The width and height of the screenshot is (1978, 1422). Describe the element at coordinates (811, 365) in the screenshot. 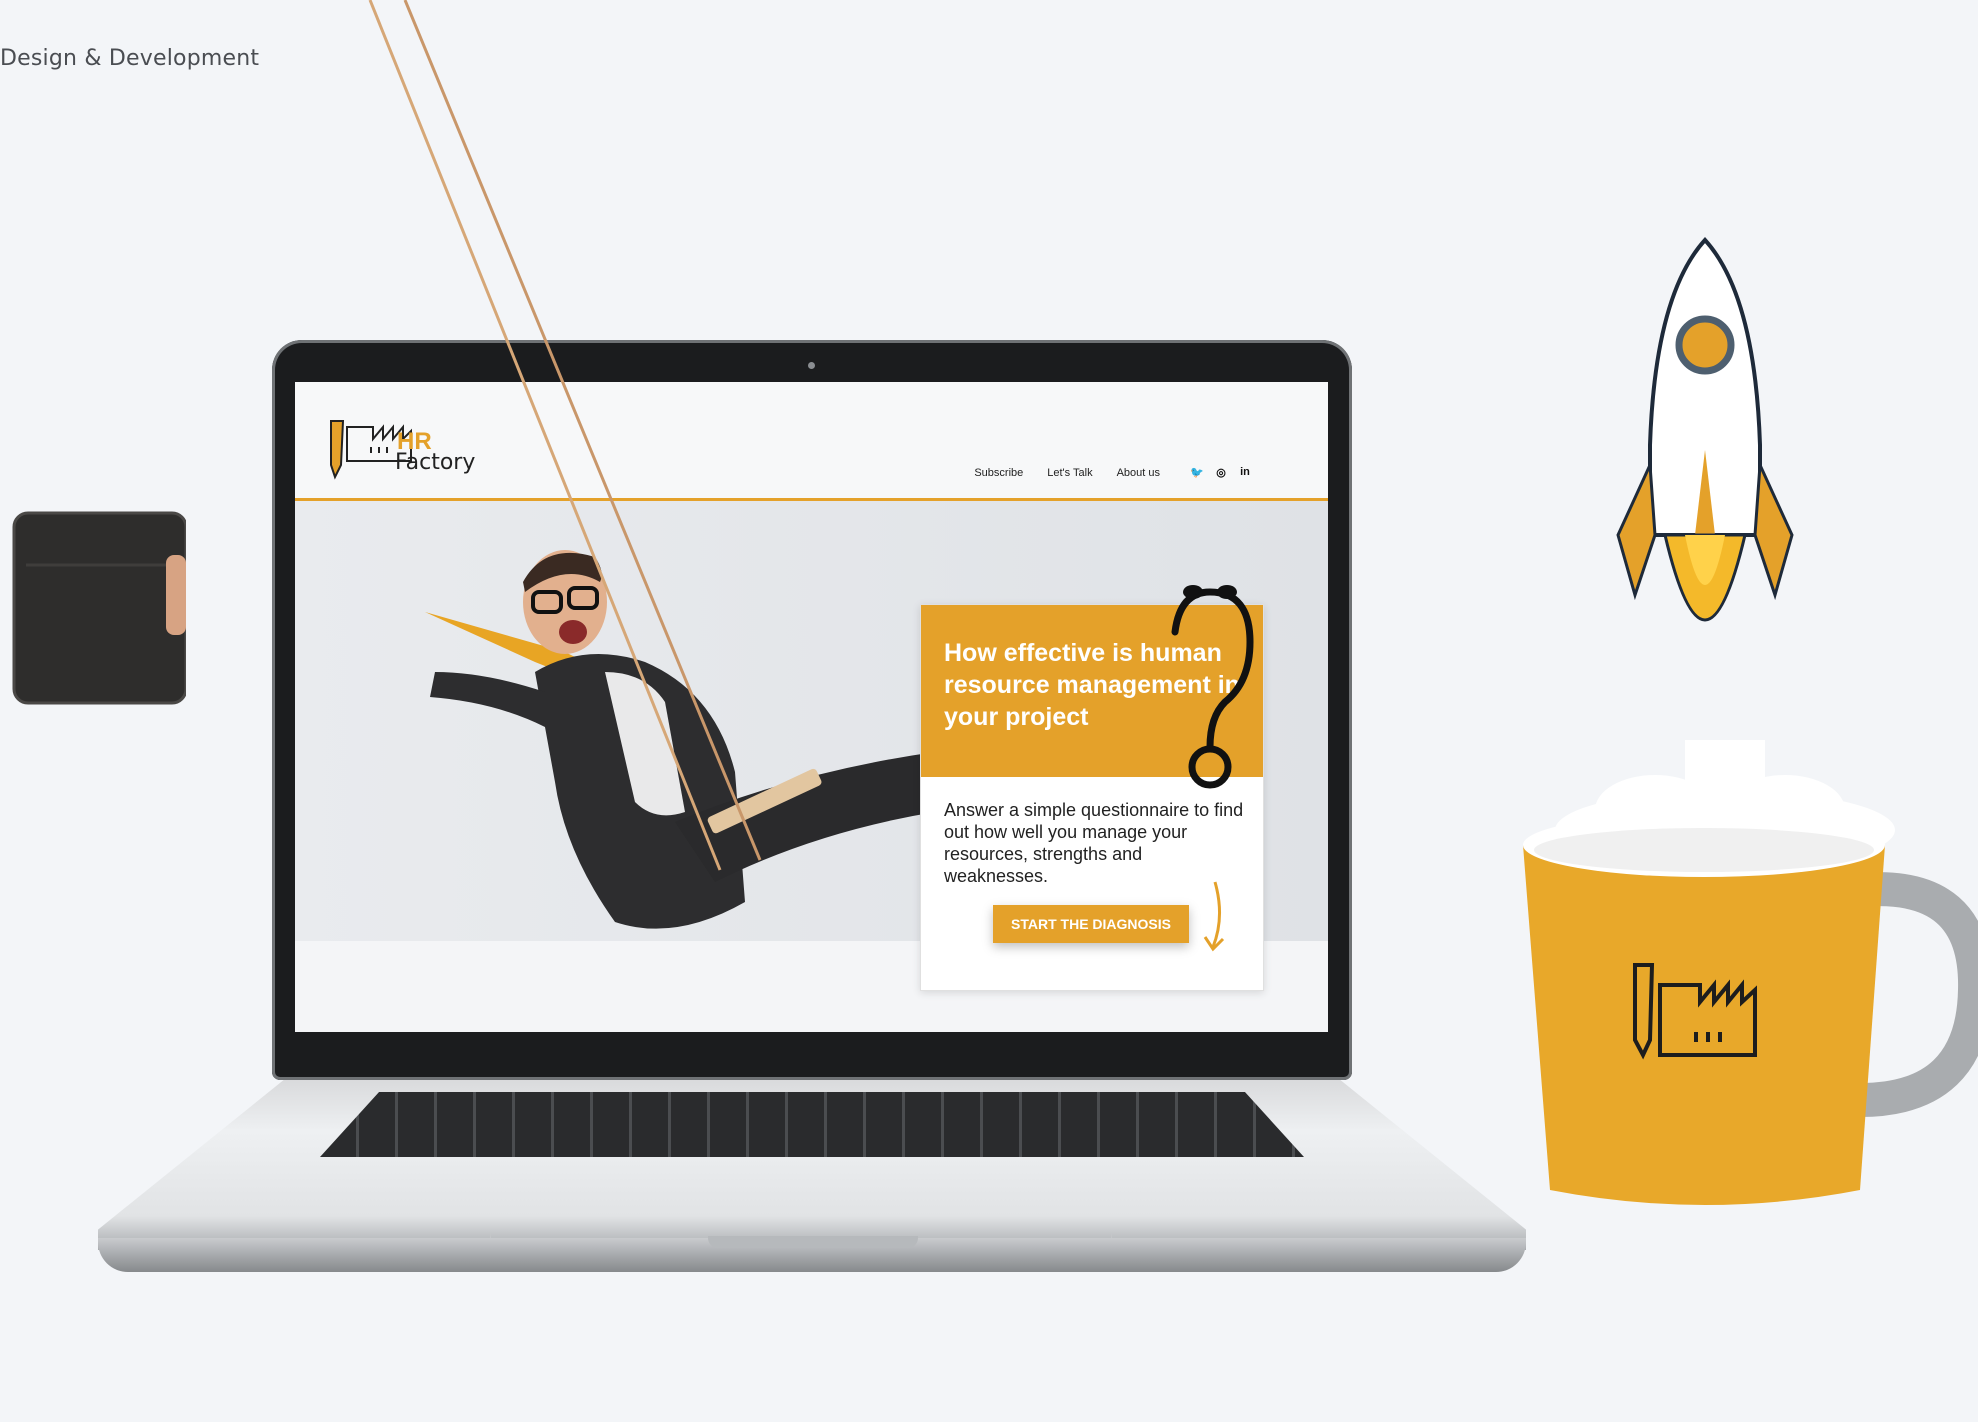

I see `webcam-icon` at that location.